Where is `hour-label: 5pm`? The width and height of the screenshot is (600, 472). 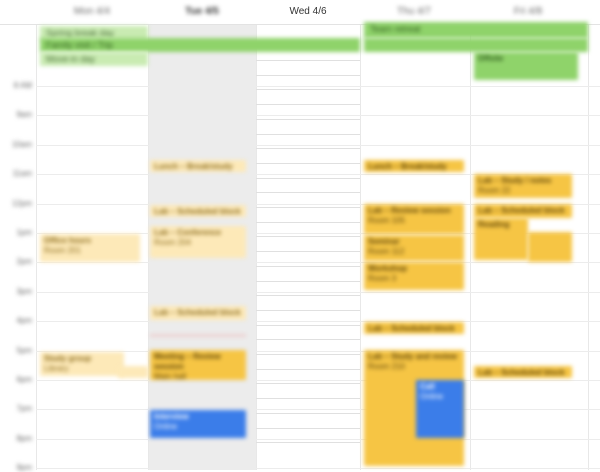
hour-label: 5pm is located at coordinates (24, 350).